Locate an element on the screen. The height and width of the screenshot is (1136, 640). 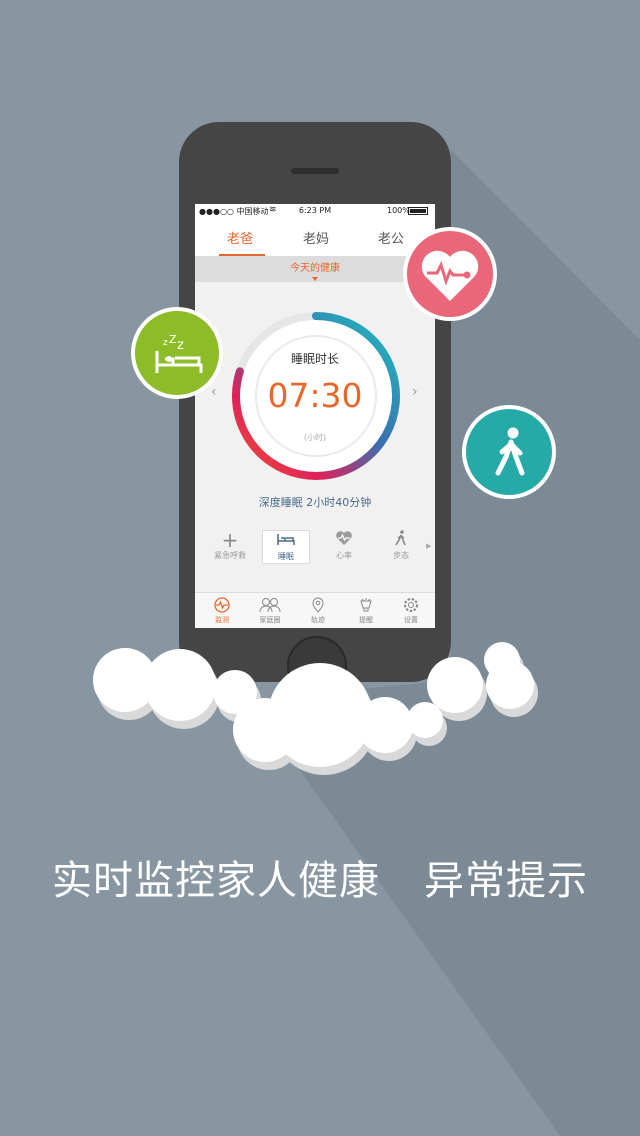
function-gait: 步态 is located at coordinates (401, 547).